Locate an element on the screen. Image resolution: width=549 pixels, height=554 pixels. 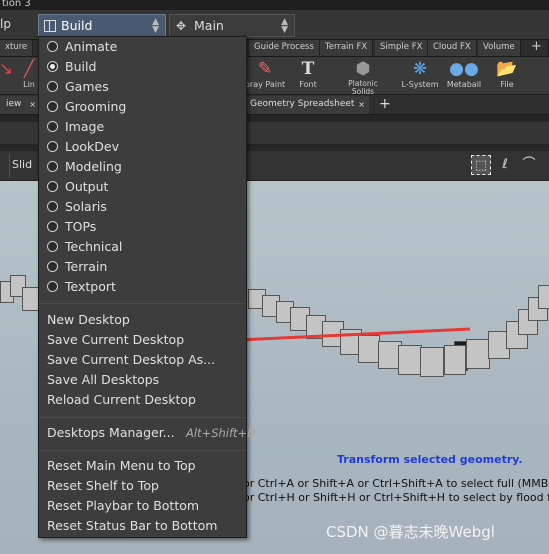
desktop-option-textport: Textport is located at coordinates (142, 287).